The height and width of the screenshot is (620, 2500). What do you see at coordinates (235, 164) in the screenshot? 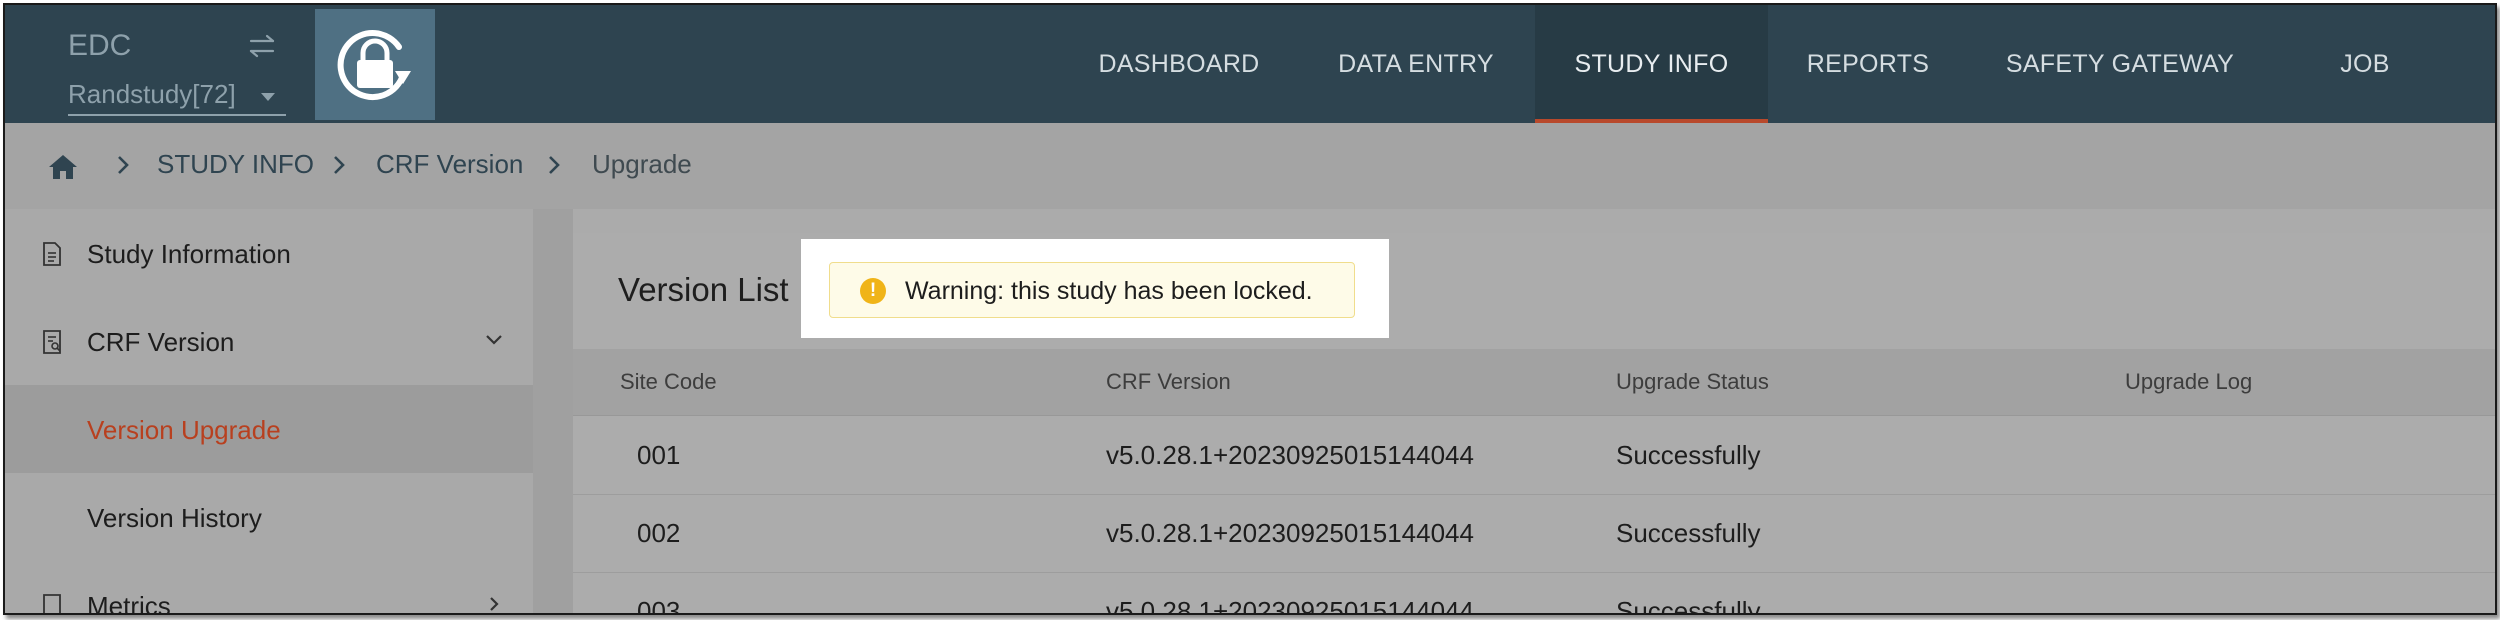
I see `breadcrumb-study-info: STUDY INFO` at bounding box center [235, 164].